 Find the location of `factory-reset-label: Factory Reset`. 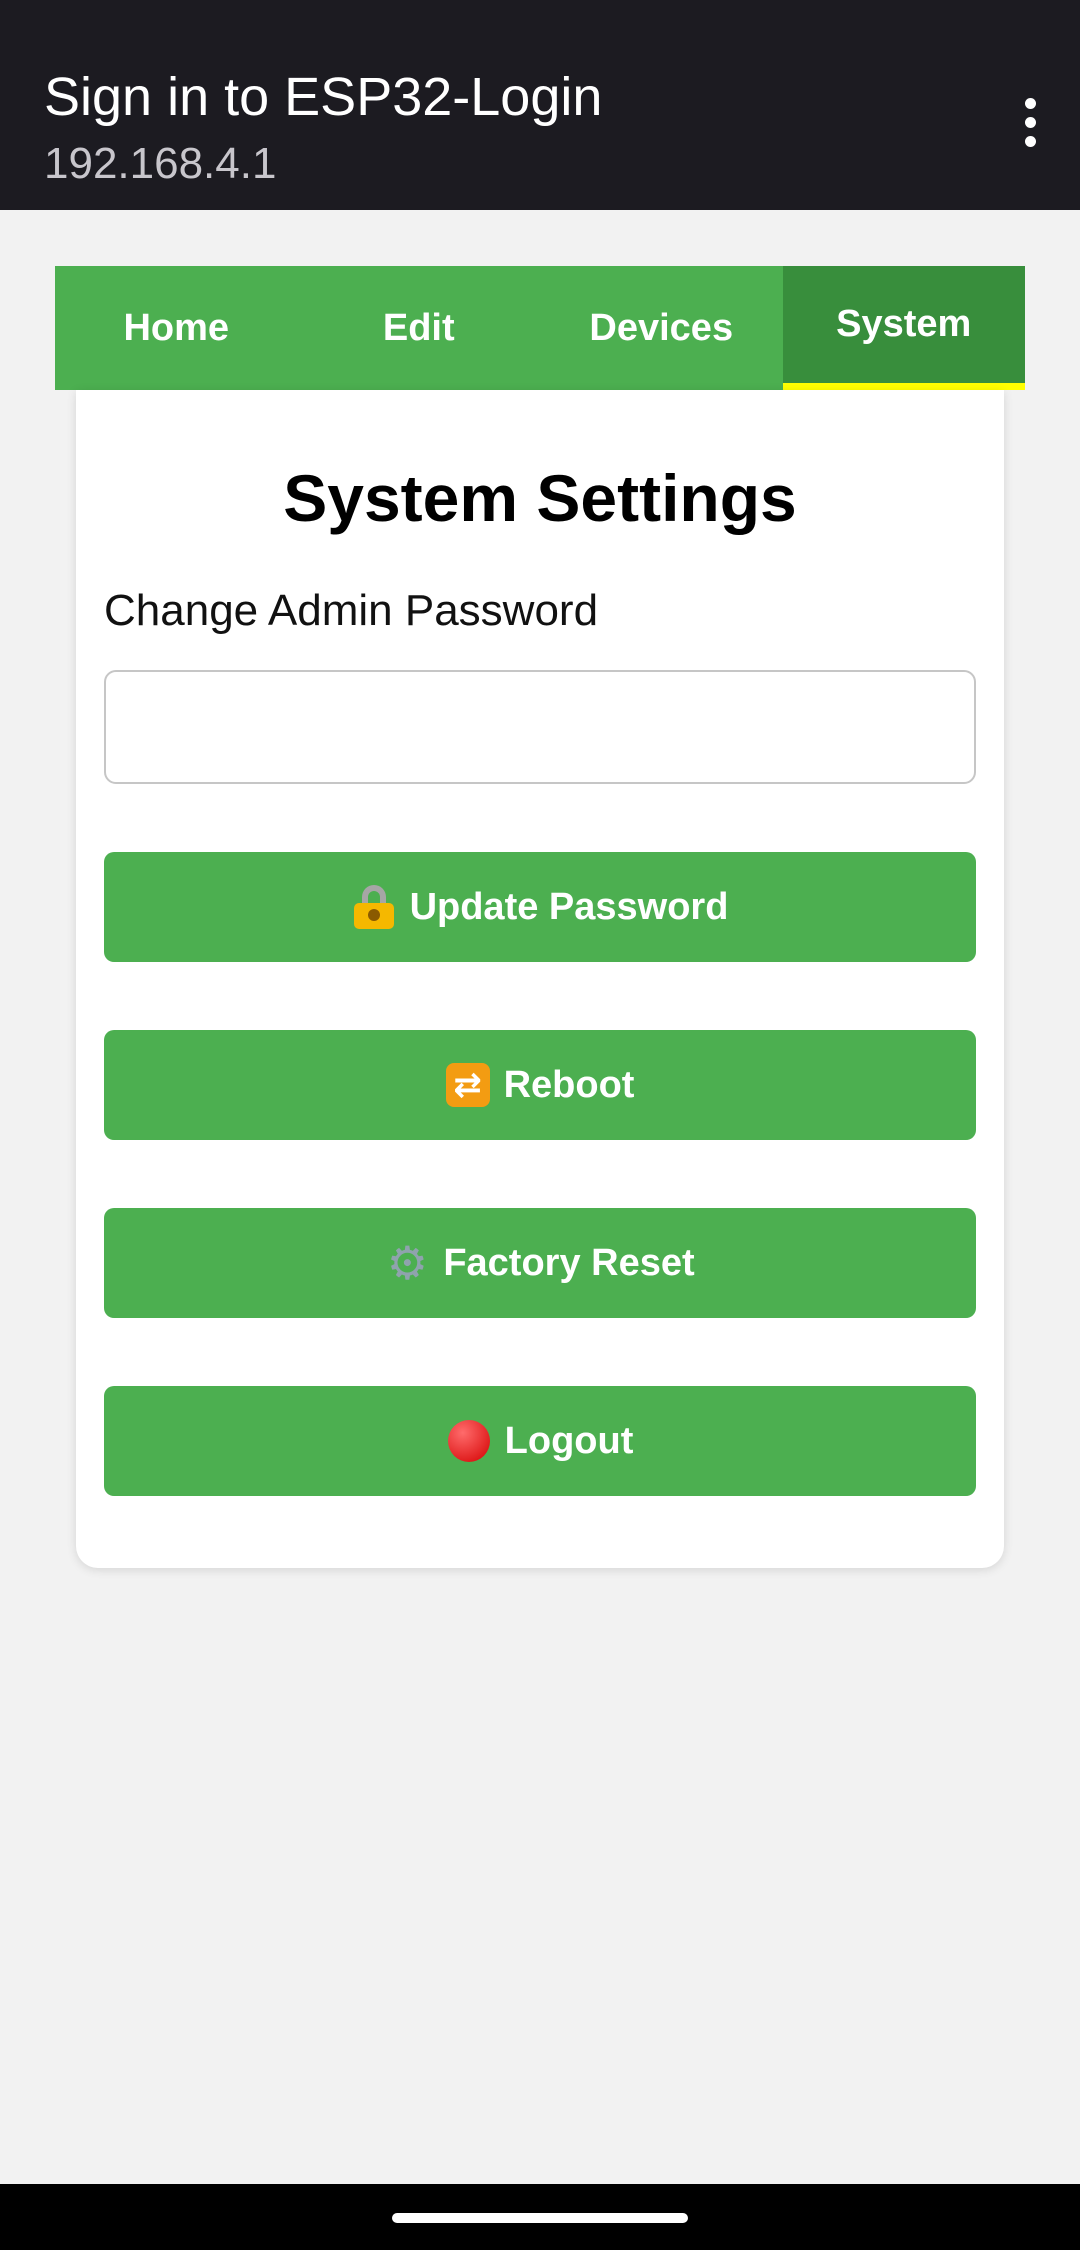

factory-reset-label: Factory Reset is located at coordinates (569, 1262).